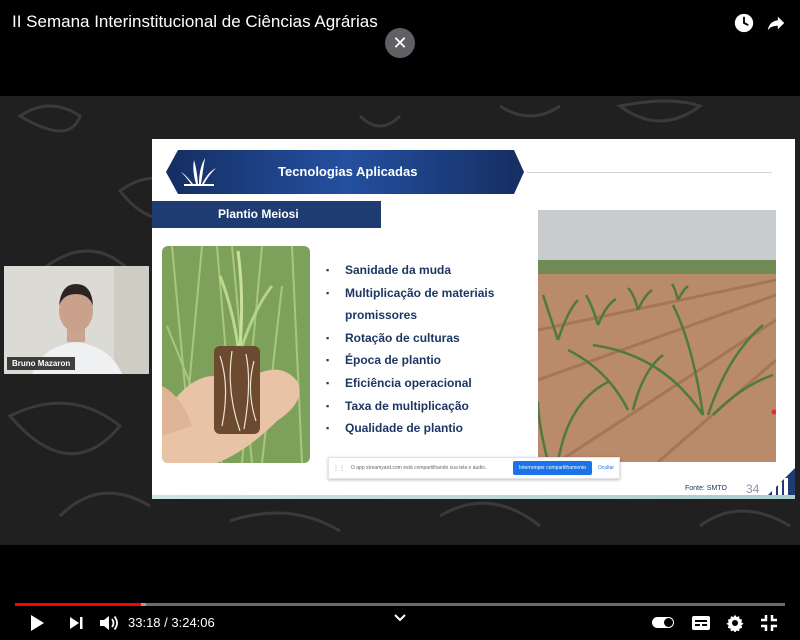 The width and height of the screenshot is (800, 640). I want to click on hide-button: Ocultar, so click(606, 468).